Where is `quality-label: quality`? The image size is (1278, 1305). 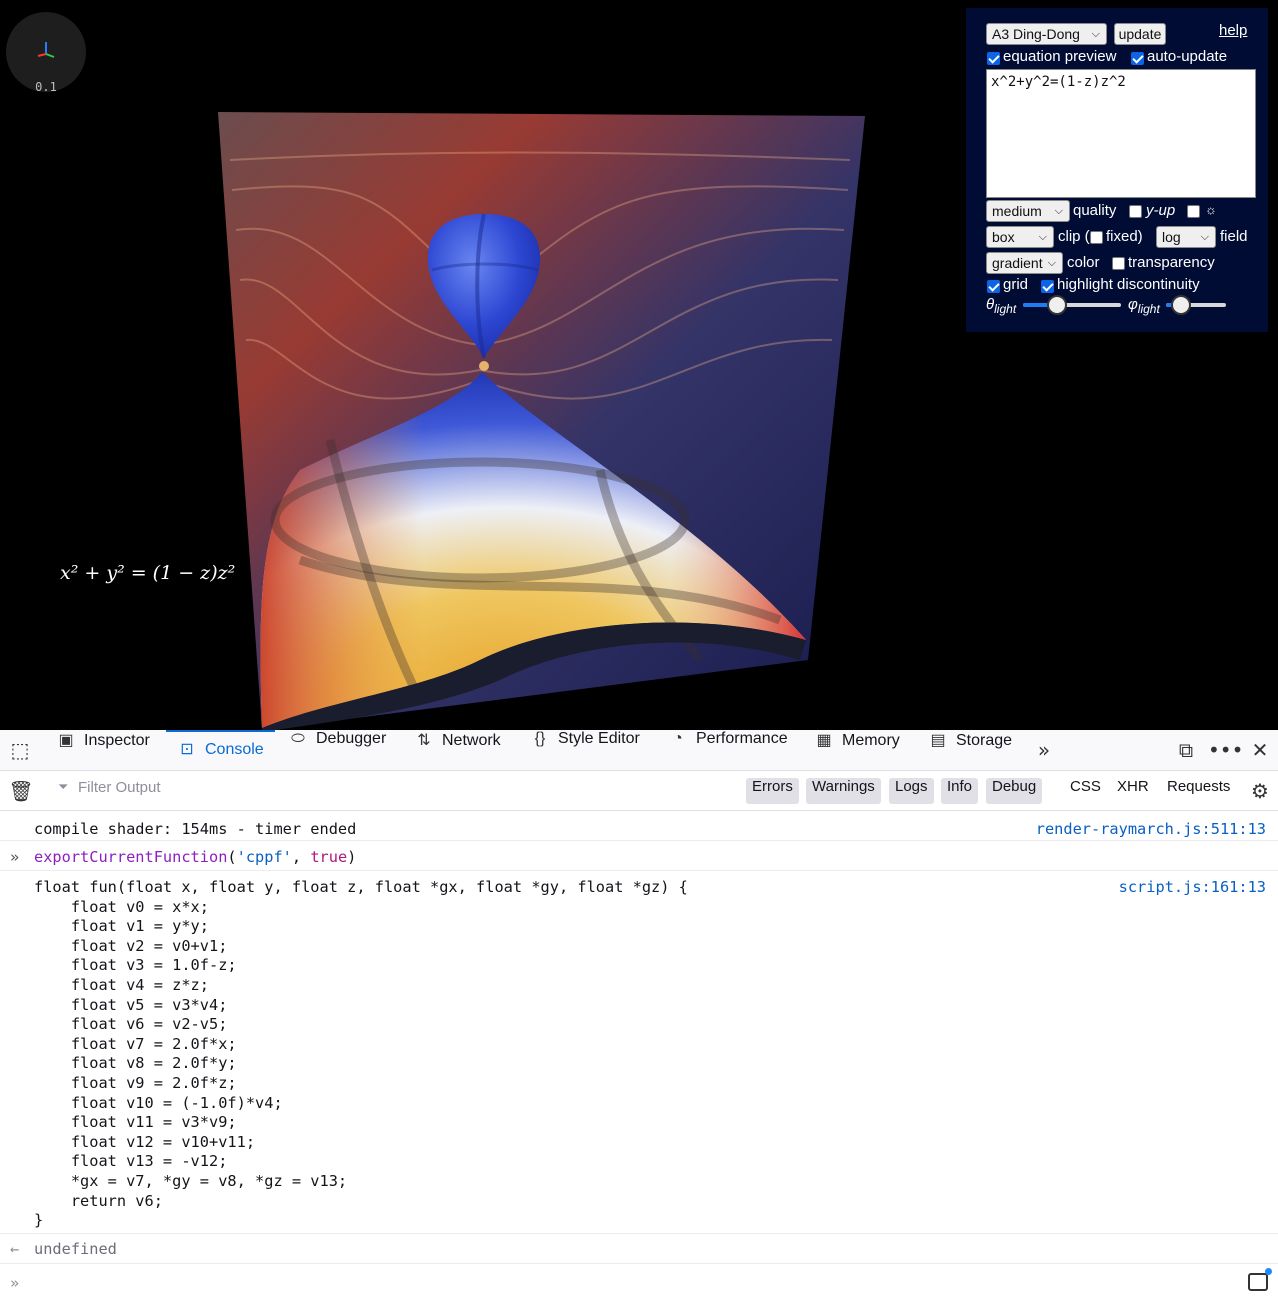
quality-label: quality is located at coordinates (1095, 210).